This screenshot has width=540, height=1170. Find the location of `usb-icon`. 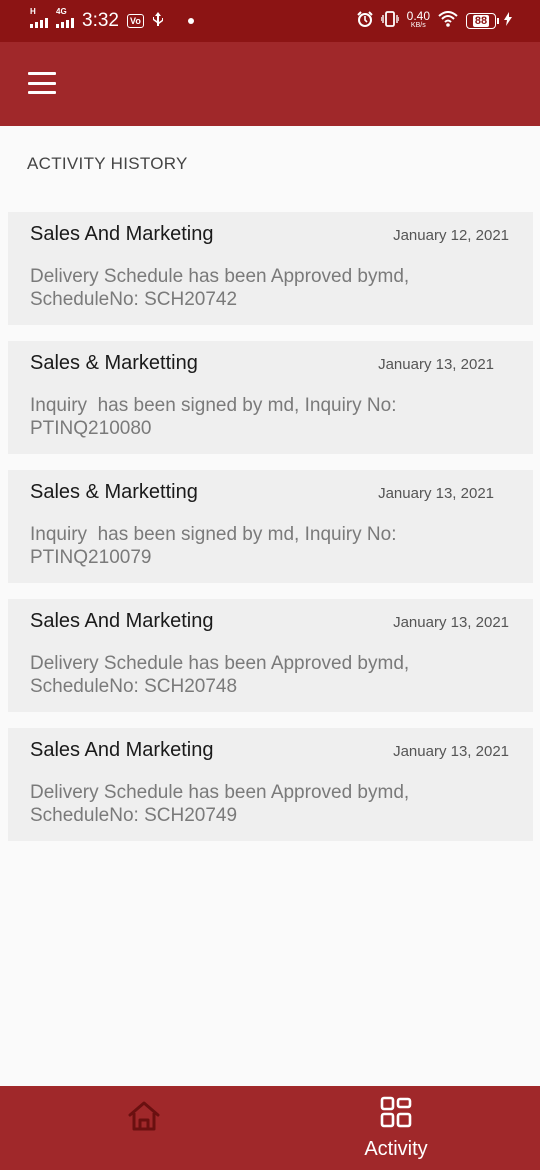

usb-icon is located at coordinates (158, 21).